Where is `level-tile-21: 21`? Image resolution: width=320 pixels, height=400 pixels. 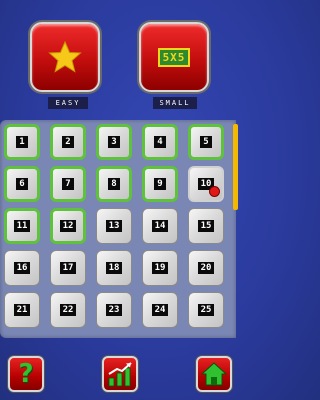
level-tile-21: 21 is located at coordinates (22, 310).